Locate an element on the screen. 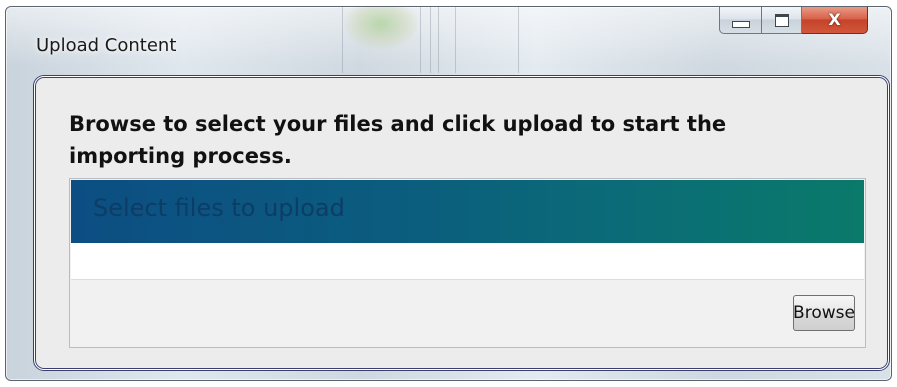 The width and height of the screenshot is (897, 387). browse-button: Browse is located at coordinates (824, 313).